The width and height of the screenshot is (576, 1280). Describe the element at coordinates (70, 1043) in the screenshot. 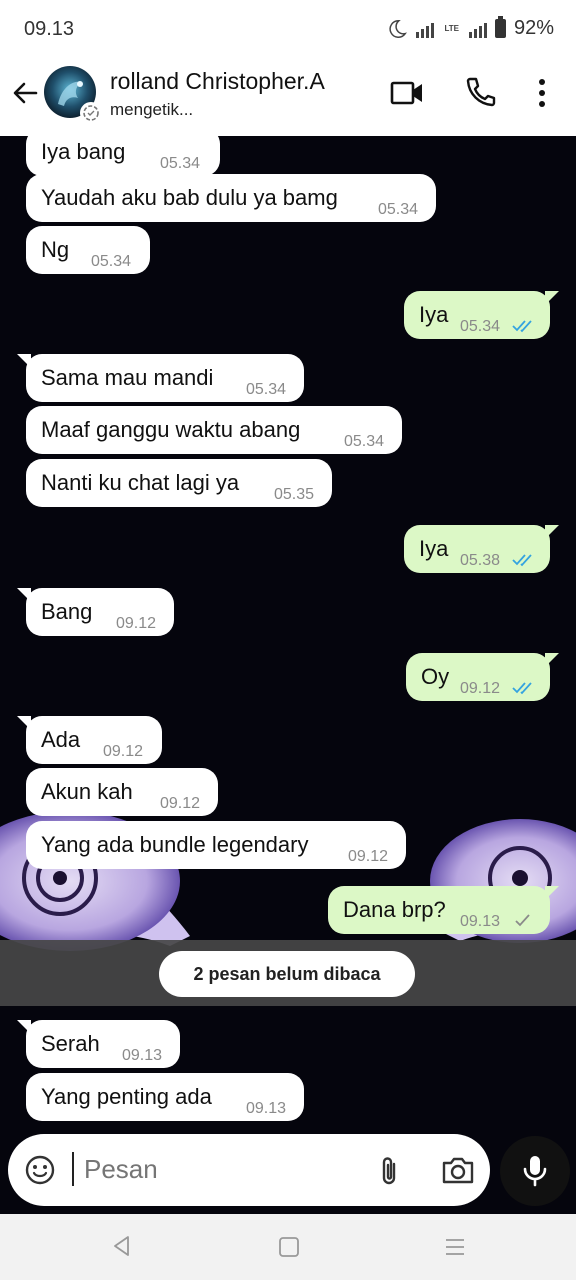

I see `message-text: Serah` at that location.